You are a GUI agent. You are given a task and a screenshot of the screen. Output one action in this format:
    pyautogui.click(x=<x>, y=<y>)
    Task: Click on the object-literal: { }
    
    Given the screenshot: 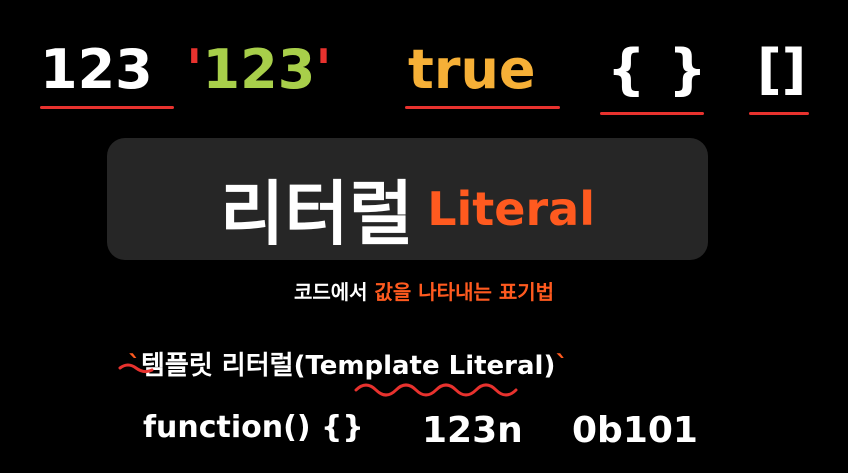 What is the action you would take?
    pyautogui.click(x=658, y=69)
    